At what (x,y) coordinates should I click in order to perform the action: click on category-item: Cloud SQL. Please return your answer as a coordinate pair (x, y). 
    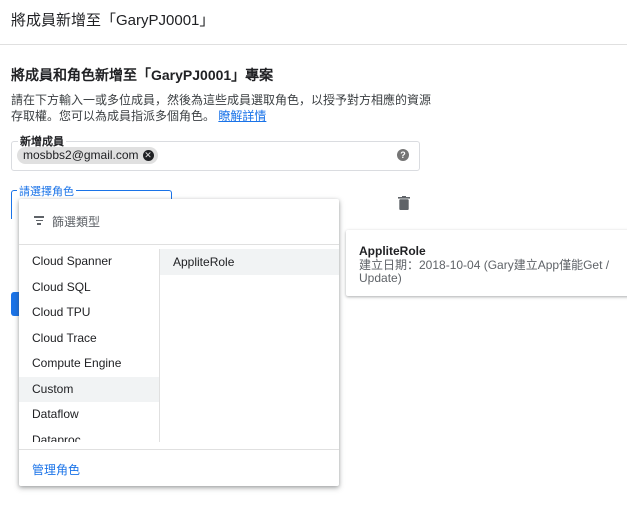
    Looking at the image, I should click on (89, 288).